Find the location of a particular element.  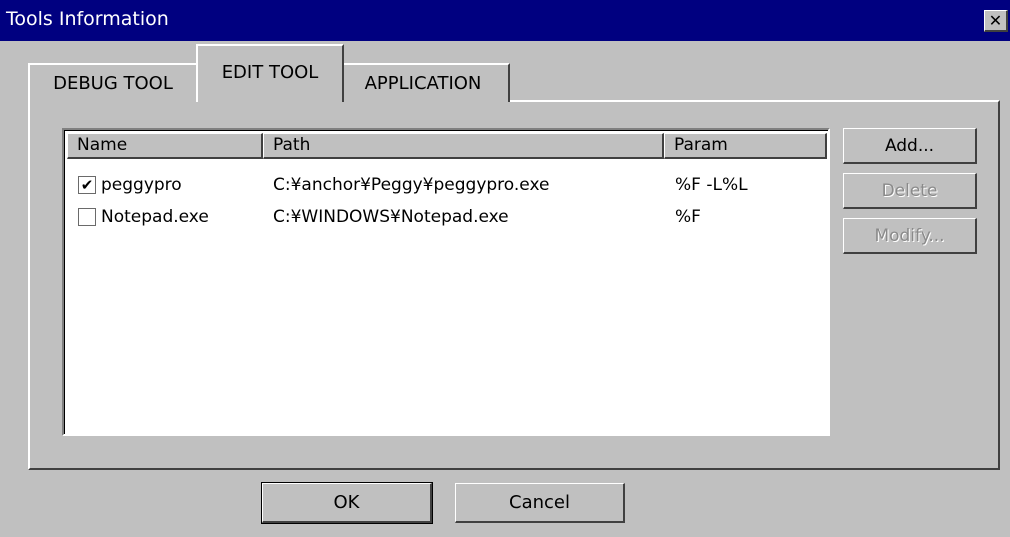

tab-application: APPLICATION is located at coordinates (423, 82).